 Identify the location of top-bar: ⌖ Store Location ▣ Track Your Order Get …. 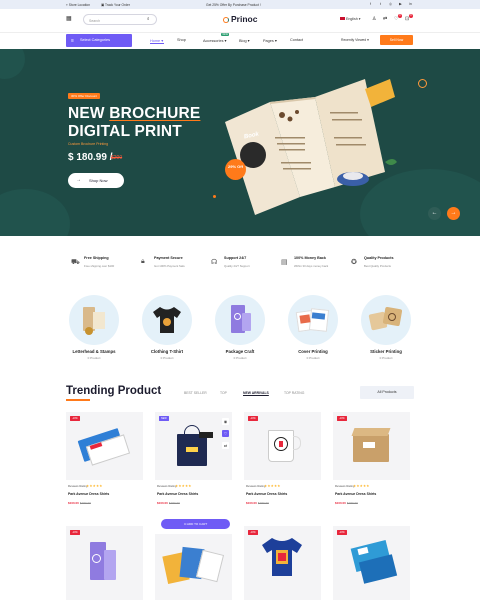
(240, 4).